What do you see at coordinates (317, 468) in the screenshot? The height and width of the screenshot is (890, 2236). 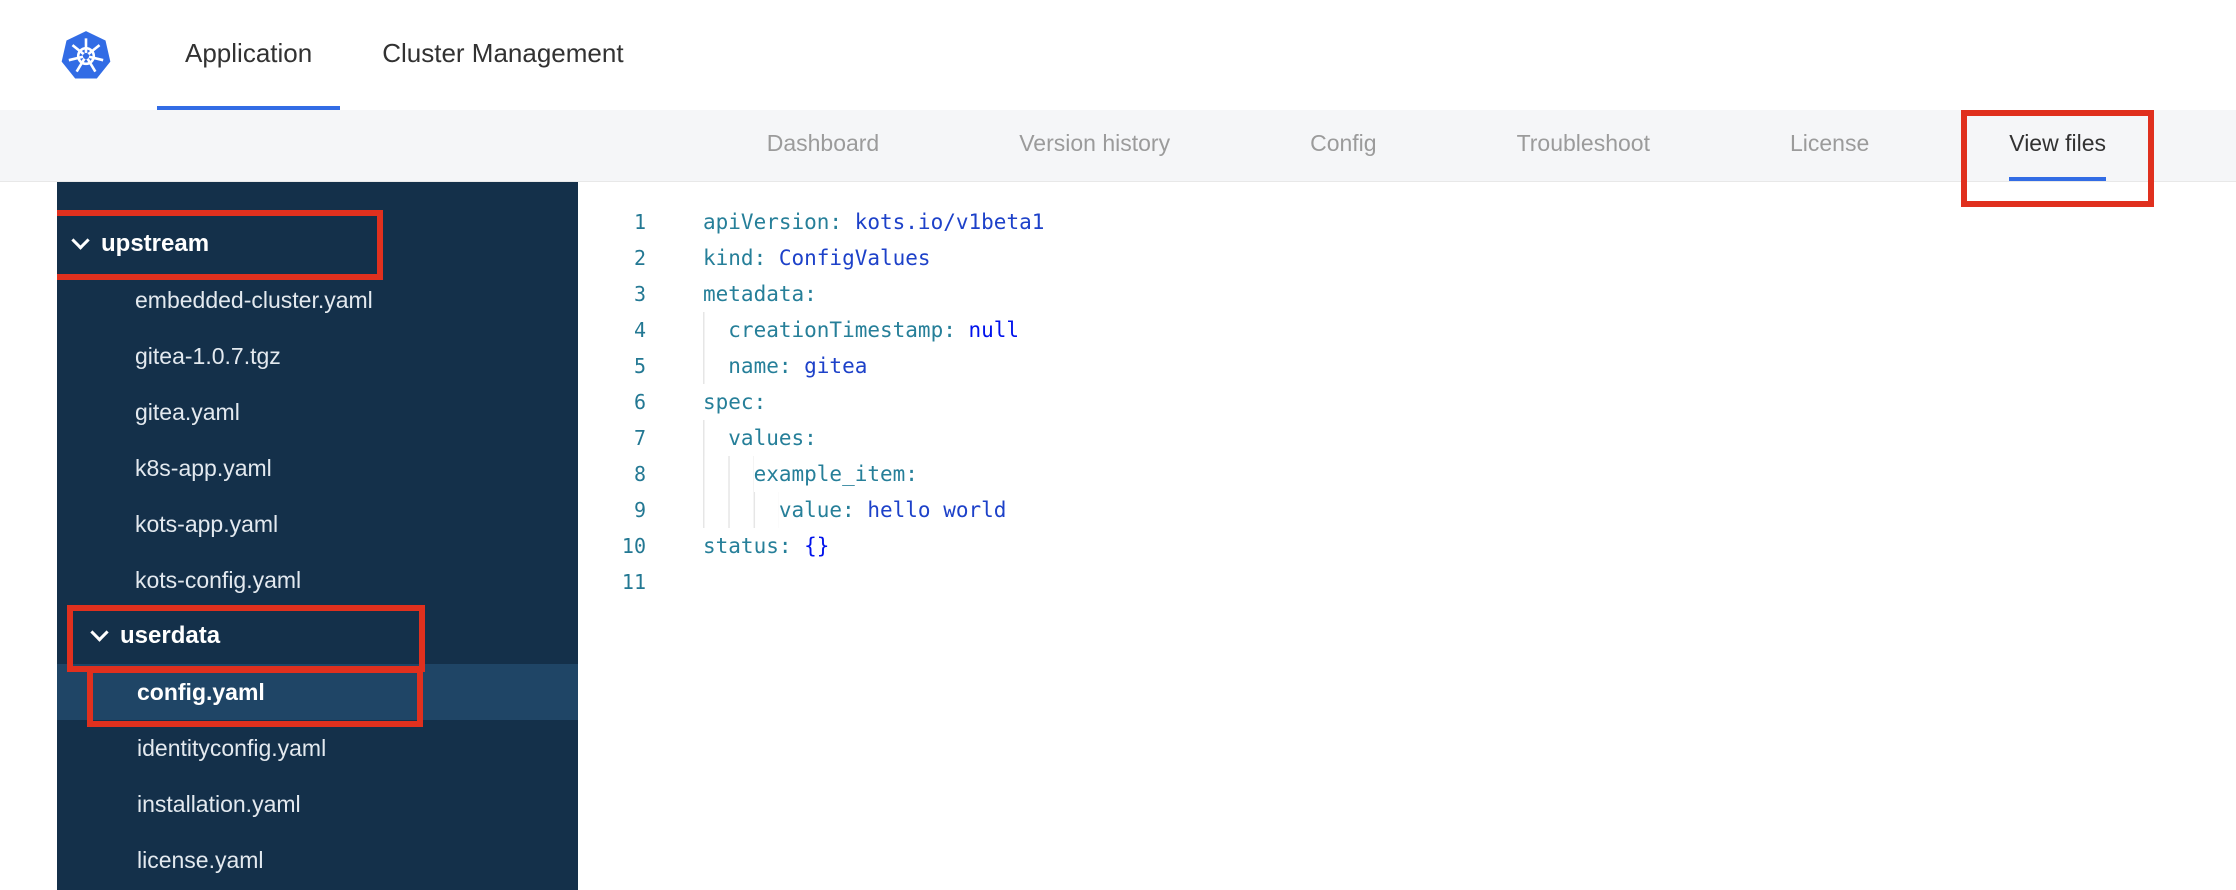 I see `tree-file-k8s-app-yaml: k8s-app.yaml` at bounding box center [317, 468].